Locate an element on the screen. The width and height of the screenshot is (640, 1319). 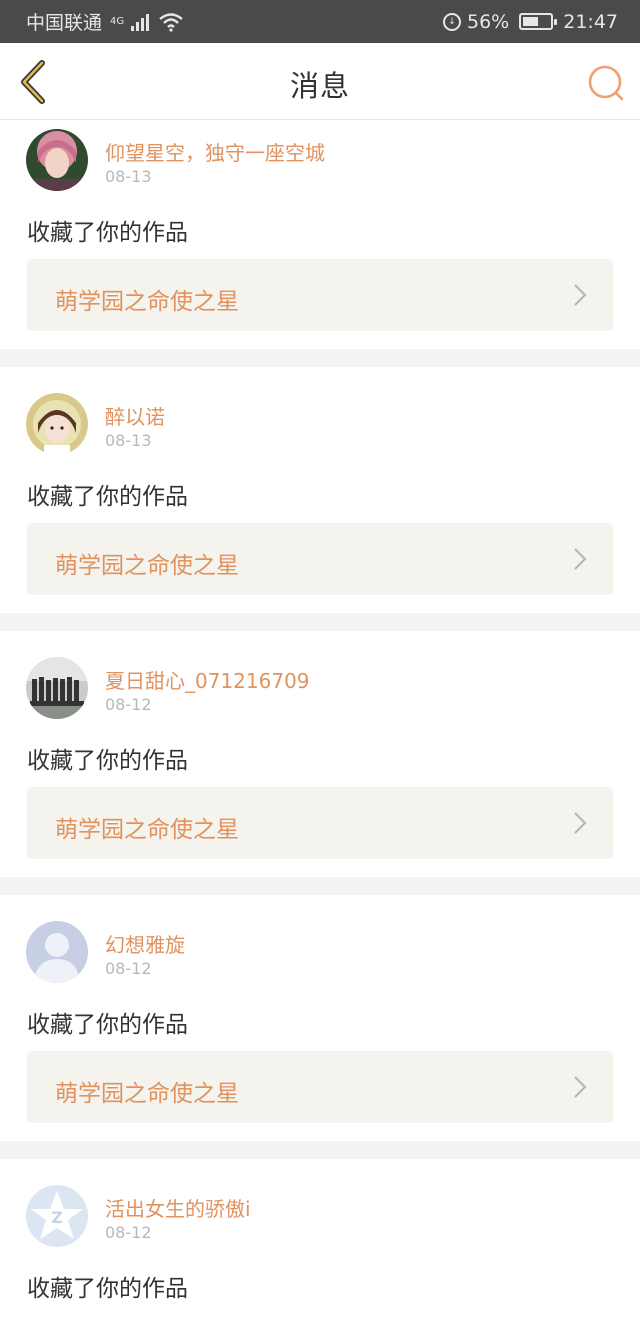
data-saver-icon: ↓ is located at coordinates (452, 21).